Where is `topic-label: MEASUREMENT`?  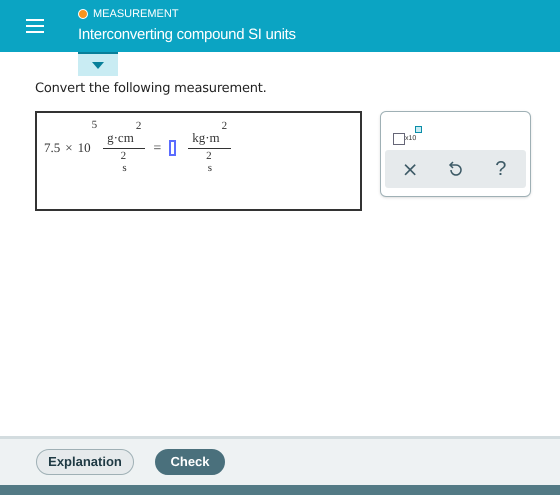 topic-label: MEASUREMENT is located at coordinates (136, 14).